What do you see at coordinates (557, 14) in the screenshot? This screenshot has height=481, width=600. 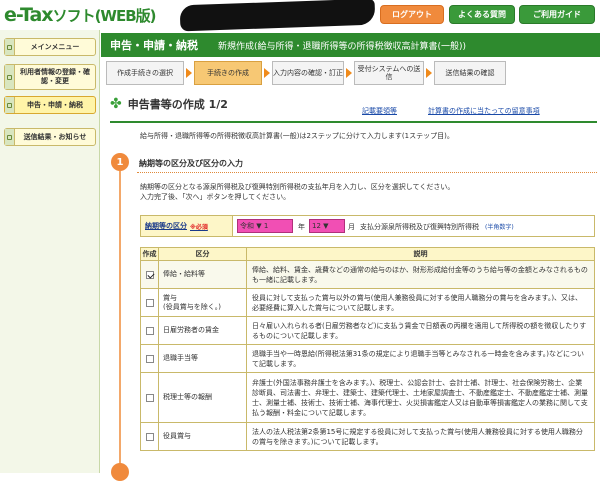 I see `guide-button: ご利用ガイド` at bounding box center [557, 14].